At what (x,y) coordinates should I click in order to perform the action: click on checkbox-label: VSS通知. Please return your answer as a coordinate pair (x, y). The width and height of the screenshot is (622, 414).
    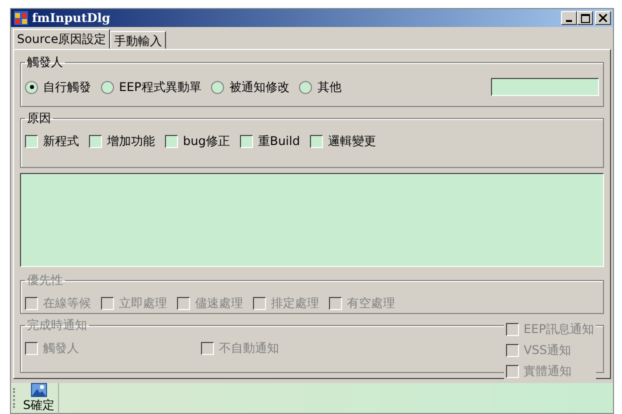
    Looking at the image, I should click on (548, 350).